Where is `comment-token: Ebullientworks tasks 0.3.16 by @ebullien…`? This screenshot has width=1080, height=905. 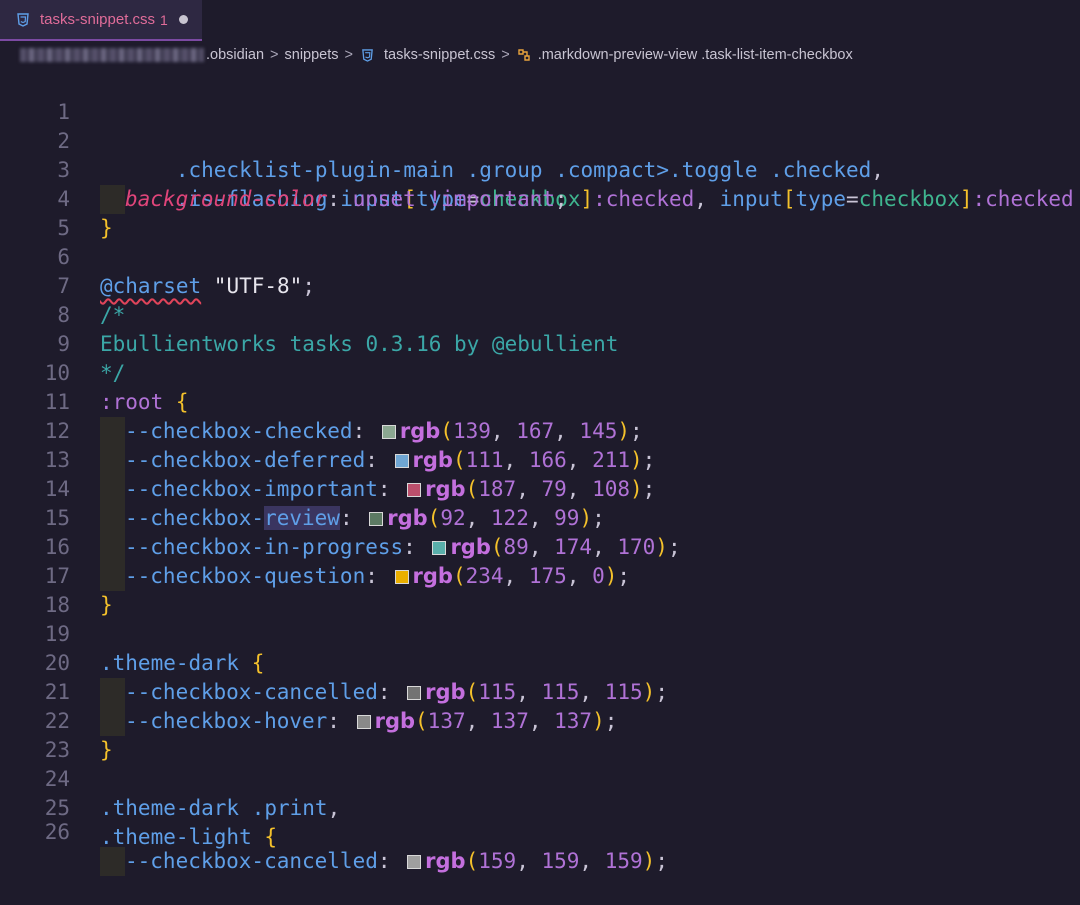 comment-token: Ebullientworks tasks 0.3.16 by @ebullien… is located at coordinates (359, 344).